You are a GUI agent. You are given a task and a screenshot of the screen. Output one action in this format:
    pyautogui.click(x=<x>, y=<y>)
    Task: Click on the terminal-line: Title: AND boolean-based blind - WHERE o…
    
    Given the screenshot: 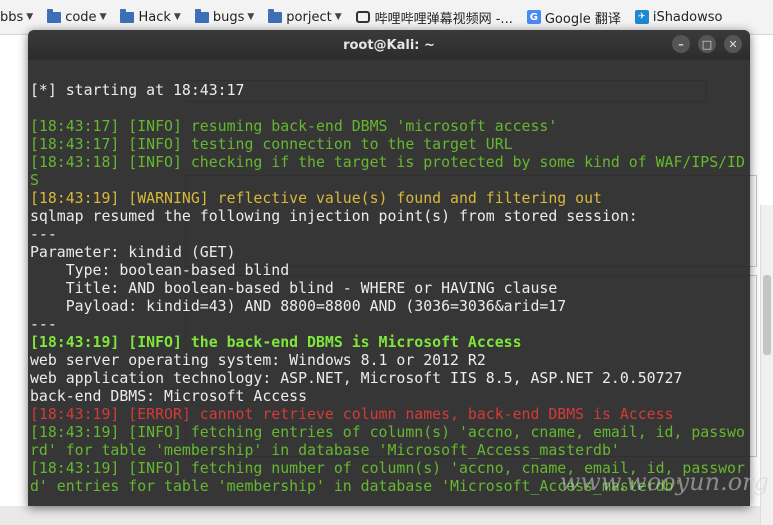 What is the action you would take?
    pyautogui.click(x=294, y=288)
    